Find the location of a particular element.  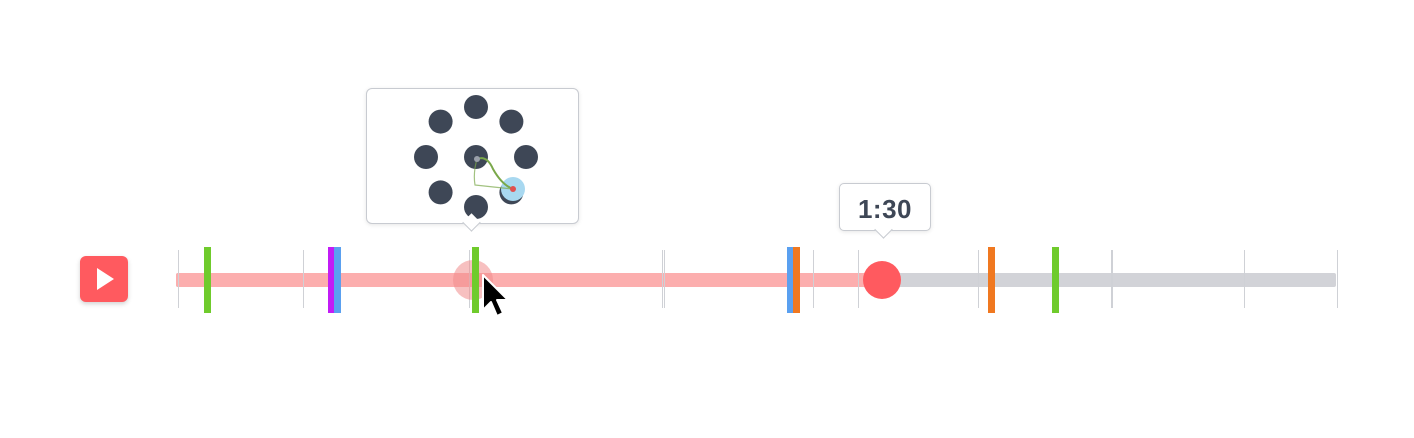

playhead-handle is located at coordinates (882, 280).